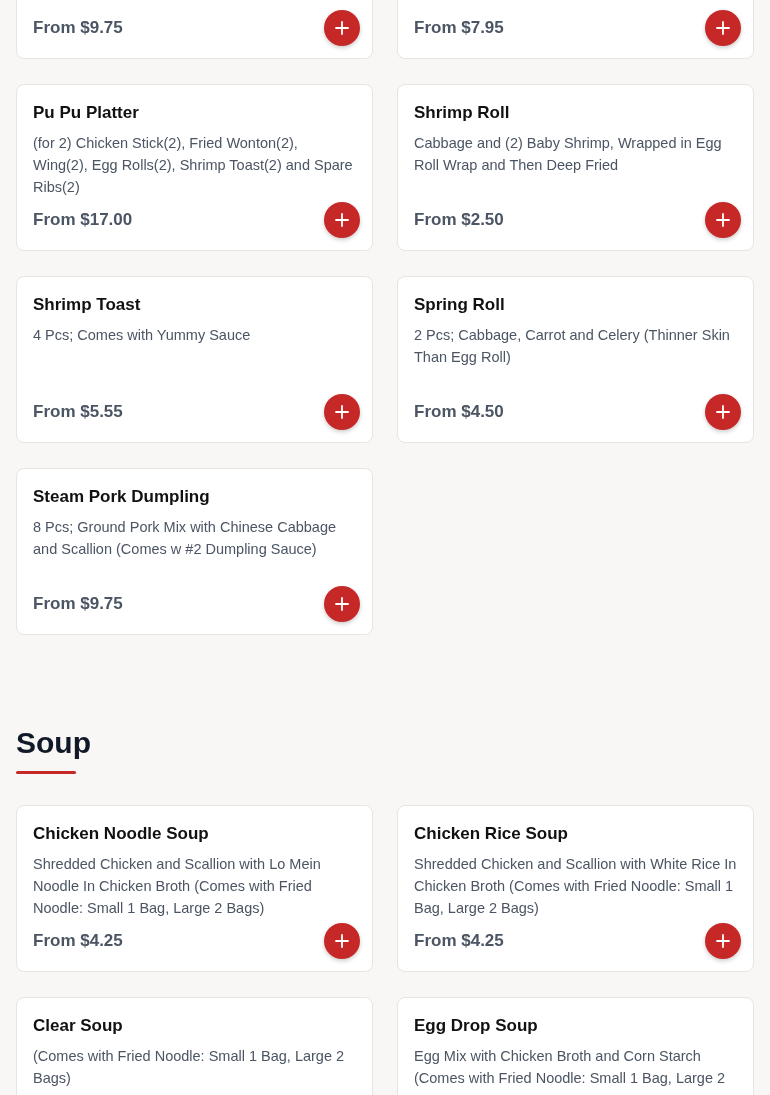 Image resolution: width=770 pixels, height=1095 pixels. Describe the element at coordinates (459, 220) in the screenshot. I see `item-price: From $2.50` at that location.